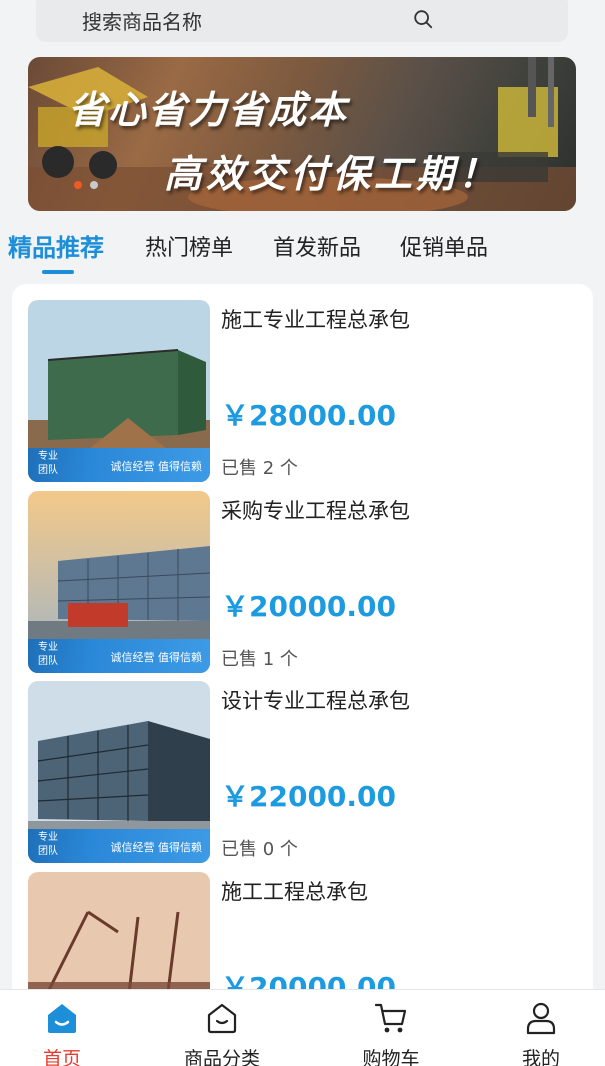 The image size is (605, 1066). I want to click on product-title: 采购专业工程总承包, so click(315, 510).